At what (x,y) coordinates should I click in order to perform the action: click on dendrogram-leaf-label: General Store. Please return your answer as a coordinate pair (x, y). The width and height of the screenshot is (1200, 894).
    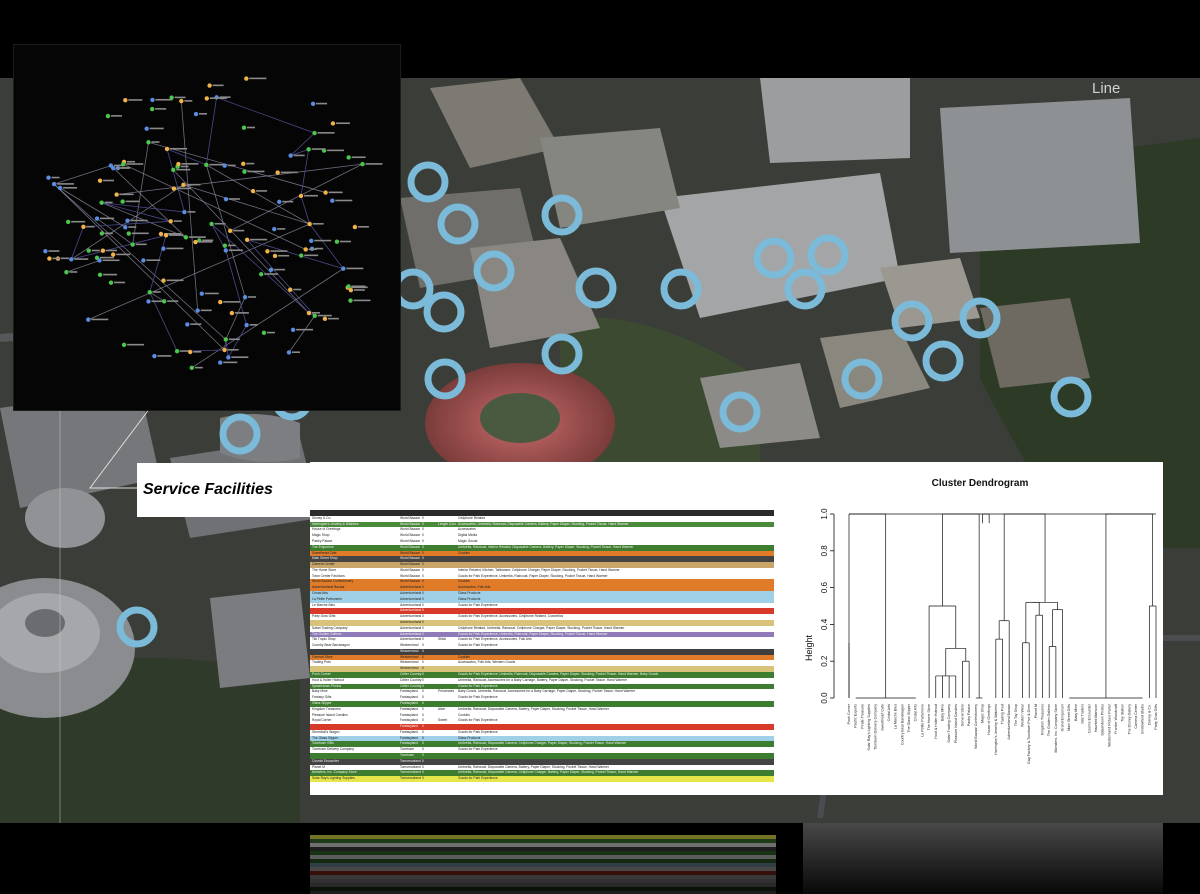
    Looking at the image, I should click on (962, 715).